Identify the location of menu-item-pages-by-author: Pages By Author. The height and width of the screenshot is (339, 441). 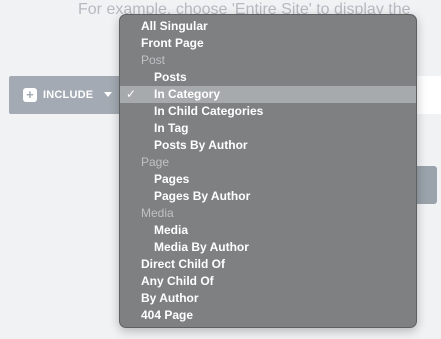
(268, 196).